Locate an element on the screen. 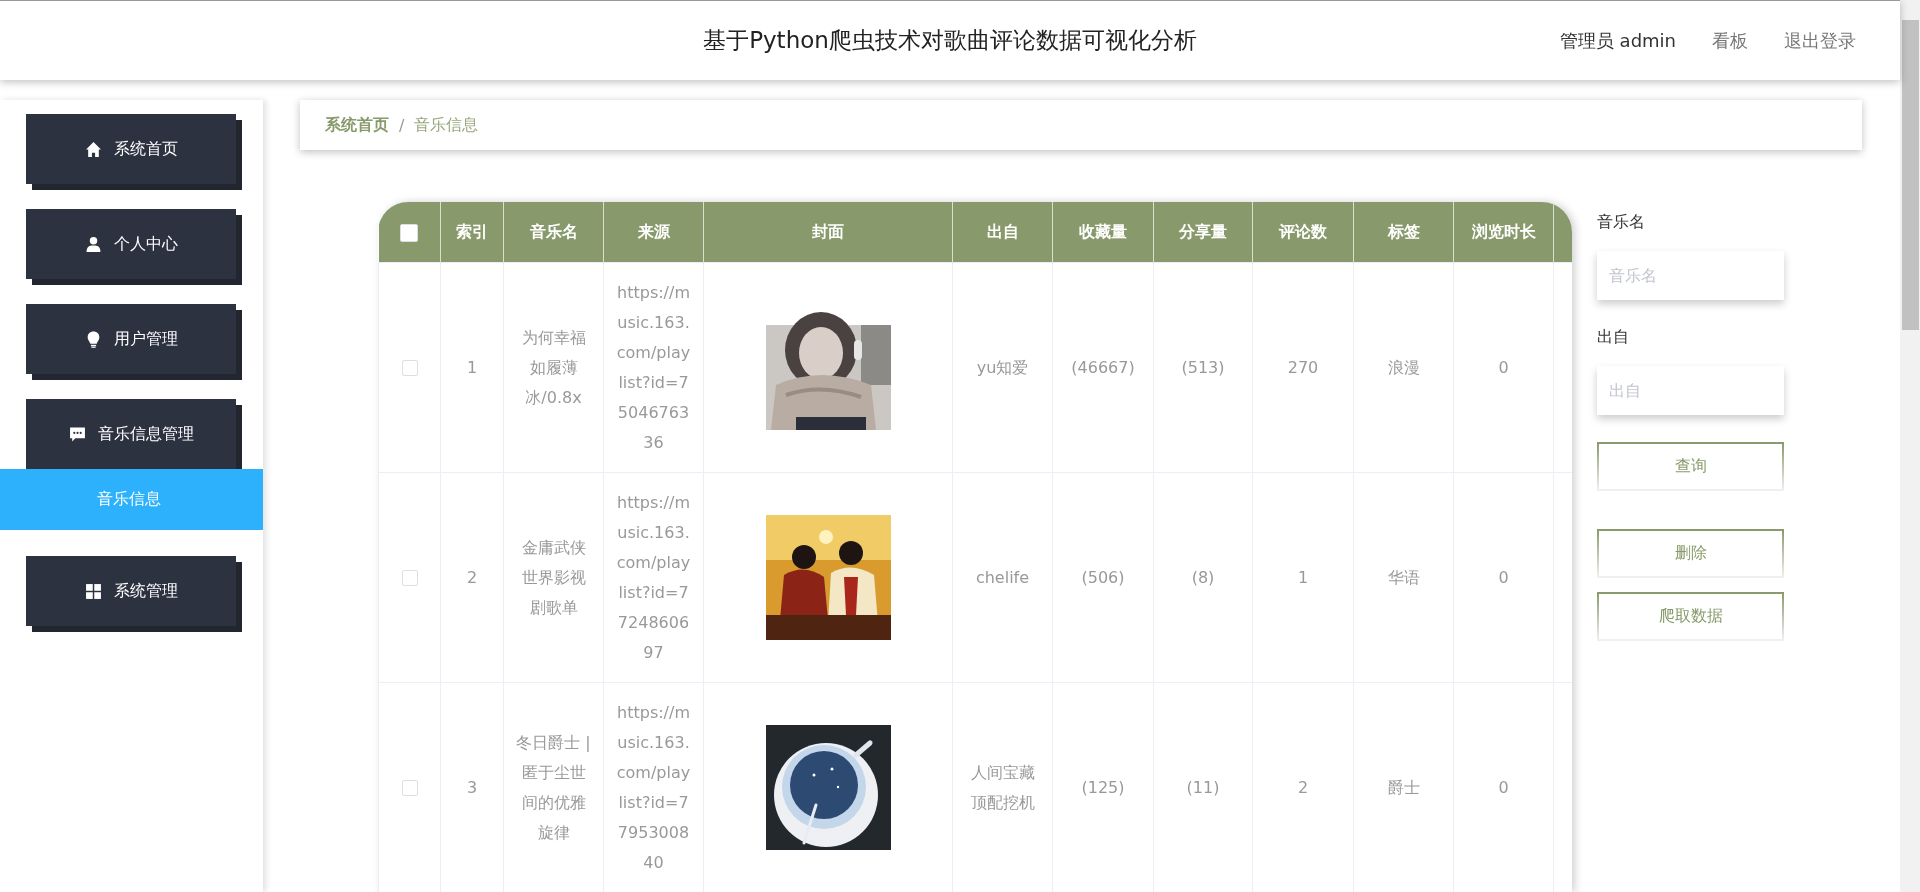 This screenshot has width=1920, height=892. search-button: 查询 is located at coordinates (1690, 466).